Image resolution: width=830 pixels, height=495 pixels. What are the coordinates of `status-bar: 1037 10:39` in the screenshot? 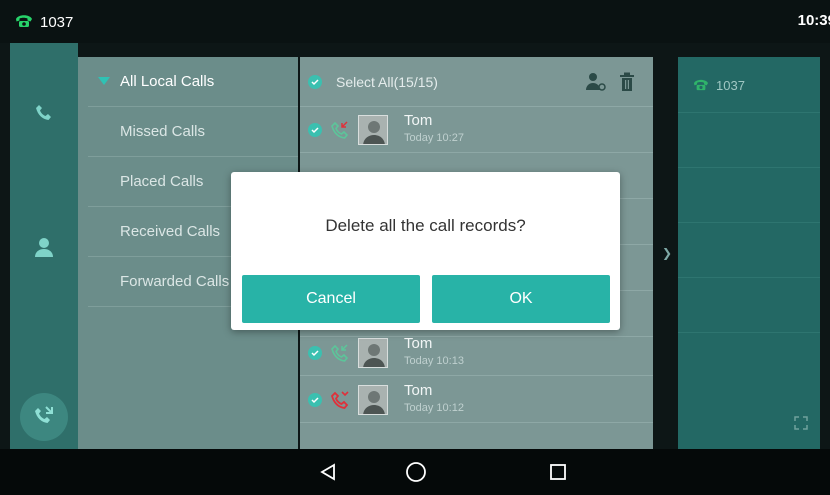 It's located at (415, 21).